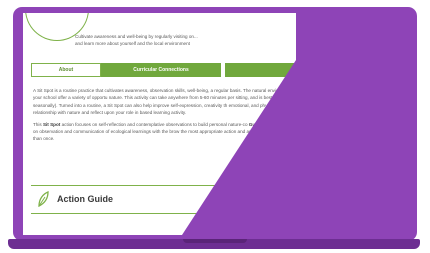  What do you see at coordinates (51, 124) in the screenshot?
I see `para2-bold-sit-spot: Sit Spot` at bounding box center [51, 124].